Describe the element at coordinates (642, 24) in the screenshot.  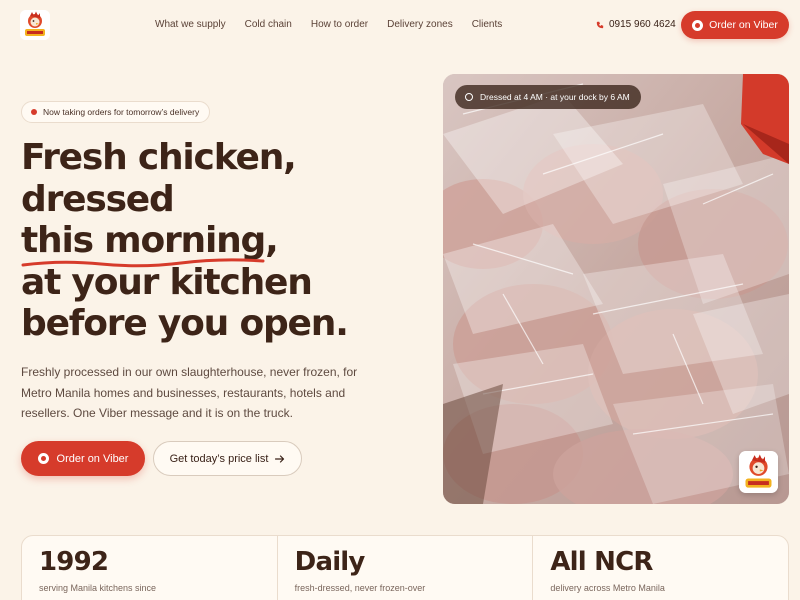
I see `phone-number: 0915 960 4624` at that location.